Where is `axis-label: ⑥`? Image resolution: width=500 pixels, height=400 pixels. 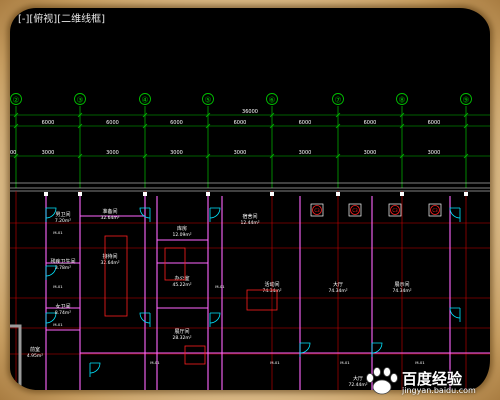 axis-label: ⑥ is located at coordinates (271, 100).